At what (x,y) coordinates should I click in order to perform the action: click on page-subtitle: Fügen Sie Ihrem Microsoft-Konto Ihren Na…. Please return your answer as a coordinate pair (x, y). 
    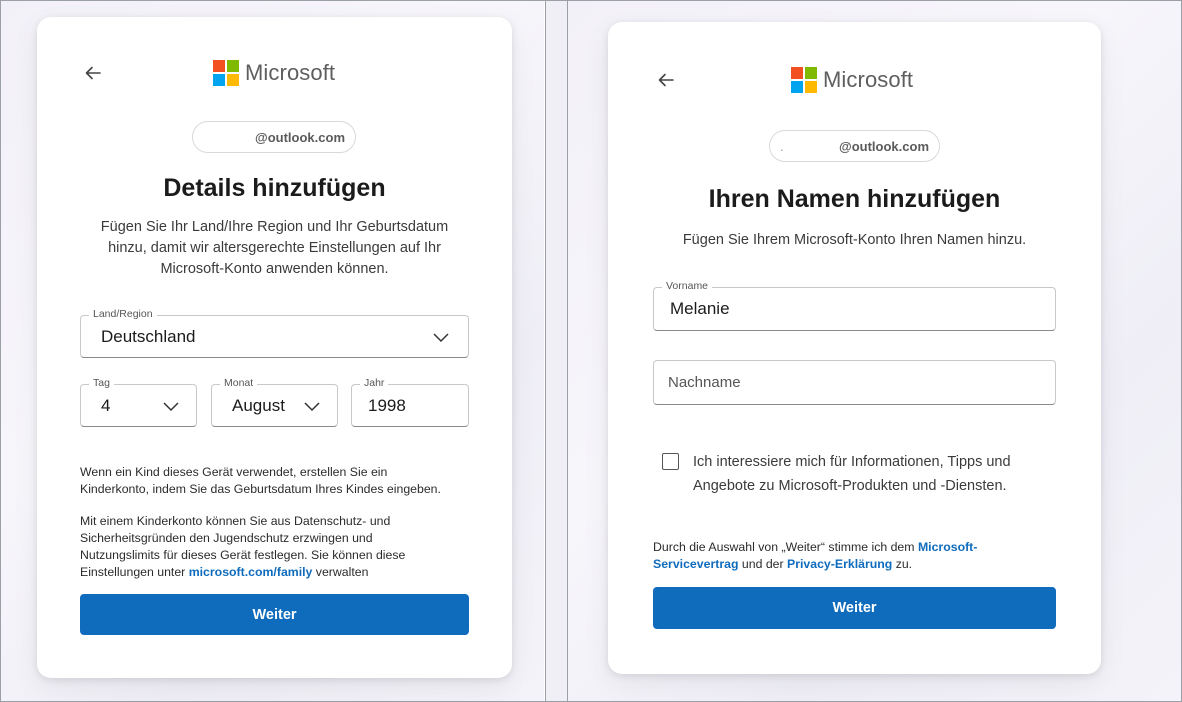
    Looking at the image, I should click on (854, 240).